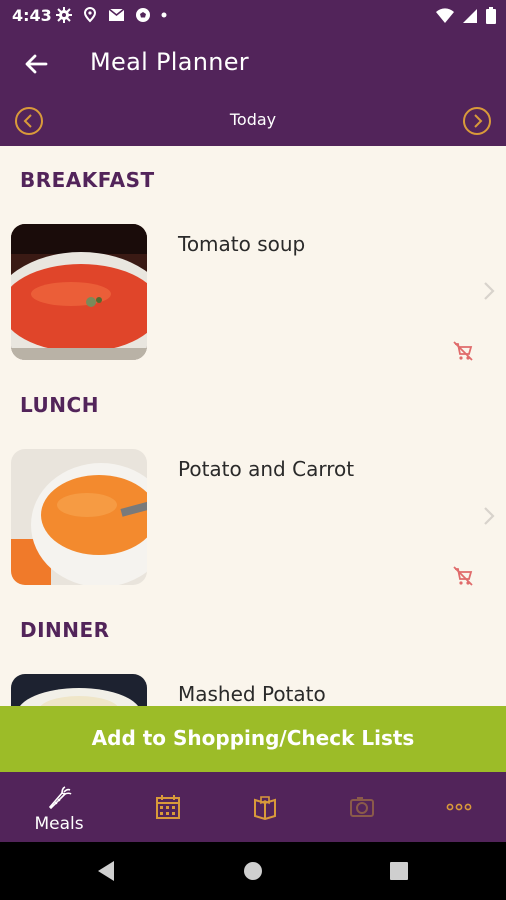 This screenshot has height=900, width=506. Describe the element at coordinates (79, 517) in the screenshot. I see `meal-image-potato-carrot` at that location.